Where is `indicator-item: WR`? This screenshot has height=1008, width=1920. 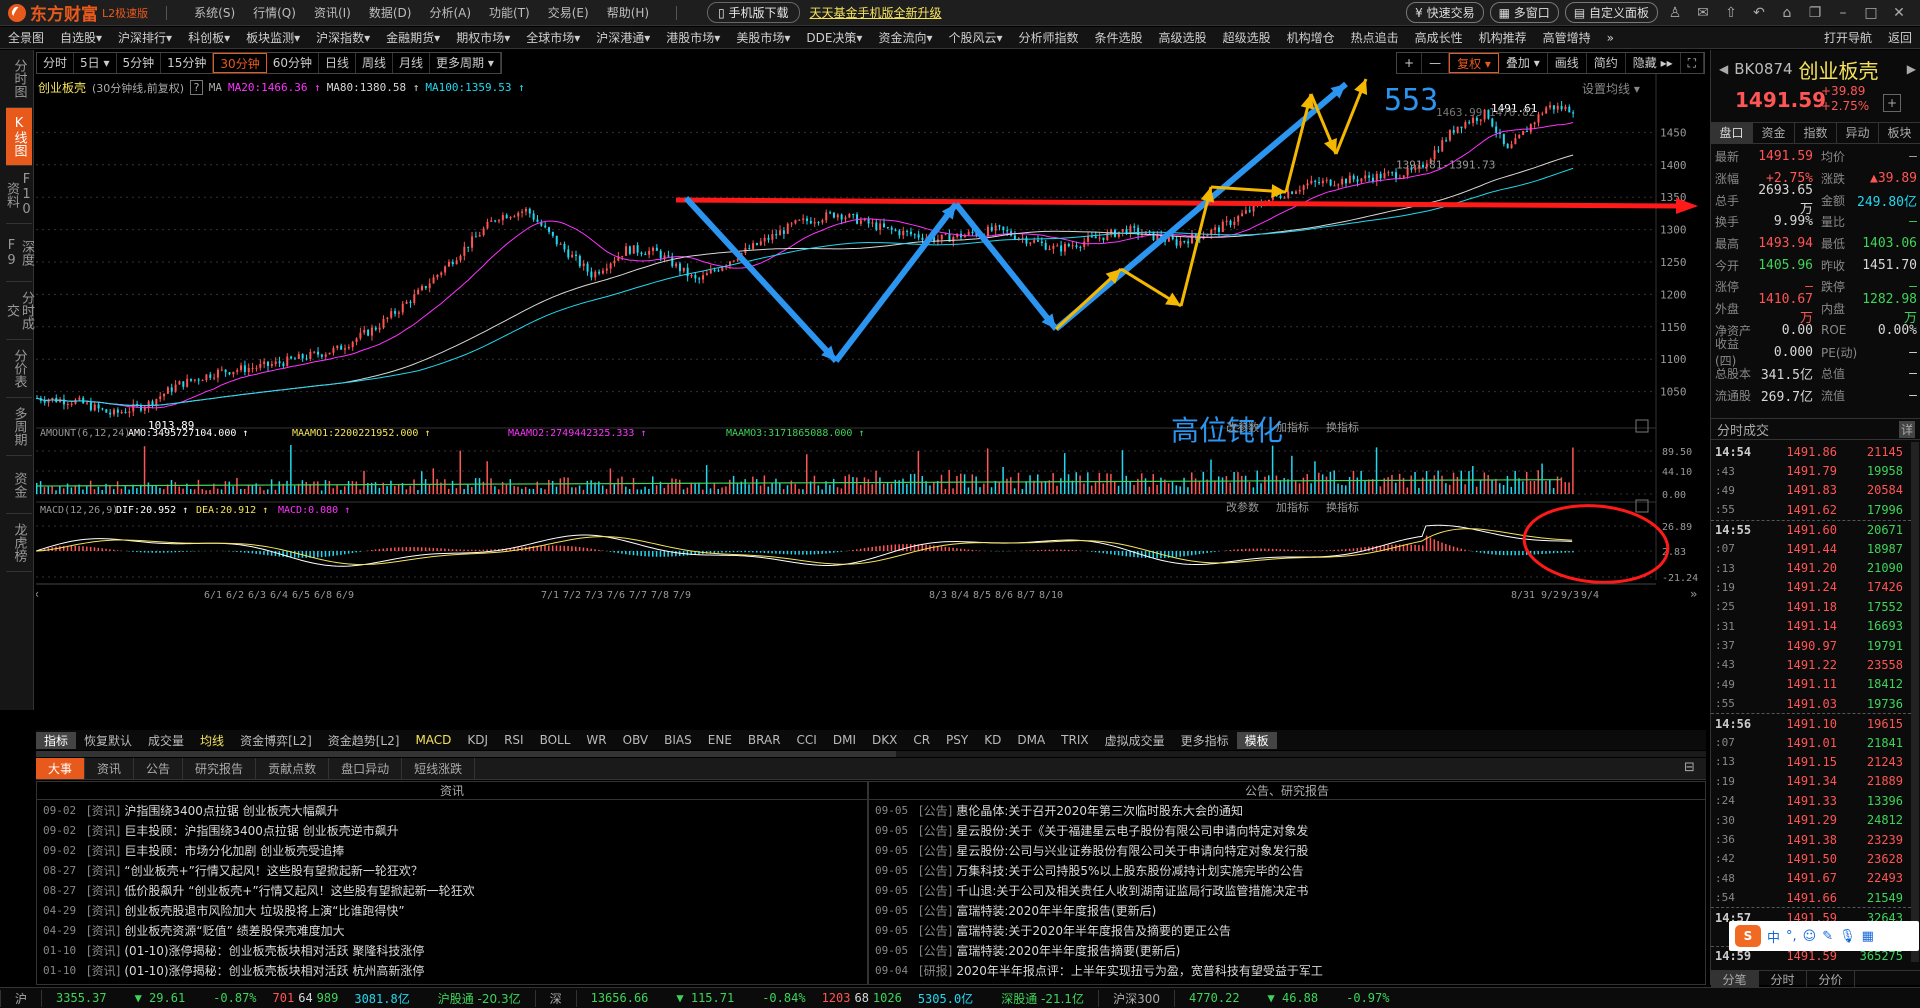 indicator-item: WR is located at coordinates (596, 740).